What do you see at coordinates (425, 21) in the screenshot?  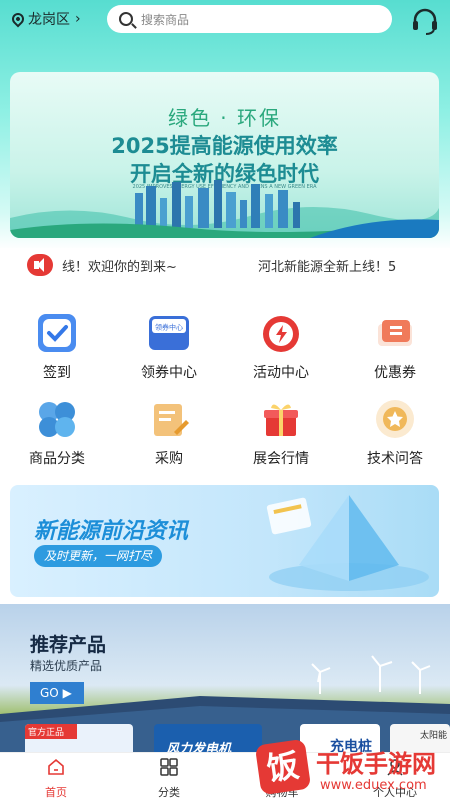 I see `customer-service-headset-icon` at bounding box center [425, 21].